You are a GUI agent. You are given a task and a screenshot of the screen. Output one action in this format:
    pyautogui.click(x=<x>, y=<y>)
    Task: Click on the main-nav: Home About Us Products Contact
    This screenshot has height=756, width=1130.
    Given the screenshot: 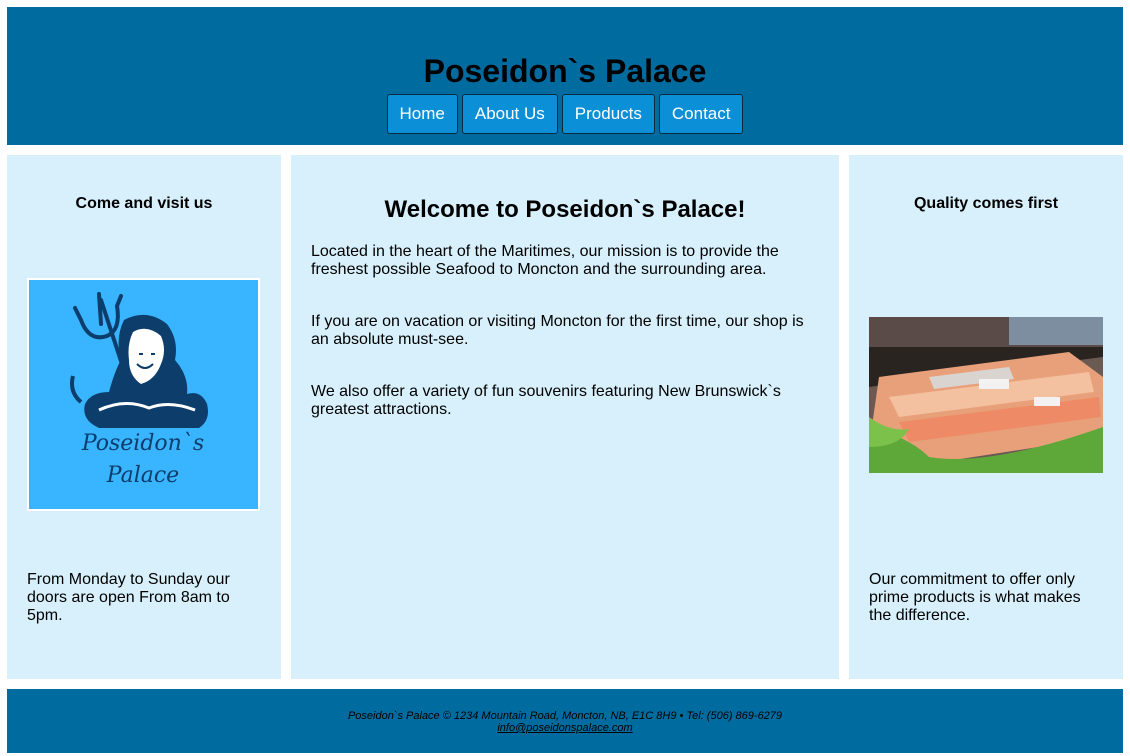 What is the action you would take?
    pyautogui.click(x=565, y=114)
    